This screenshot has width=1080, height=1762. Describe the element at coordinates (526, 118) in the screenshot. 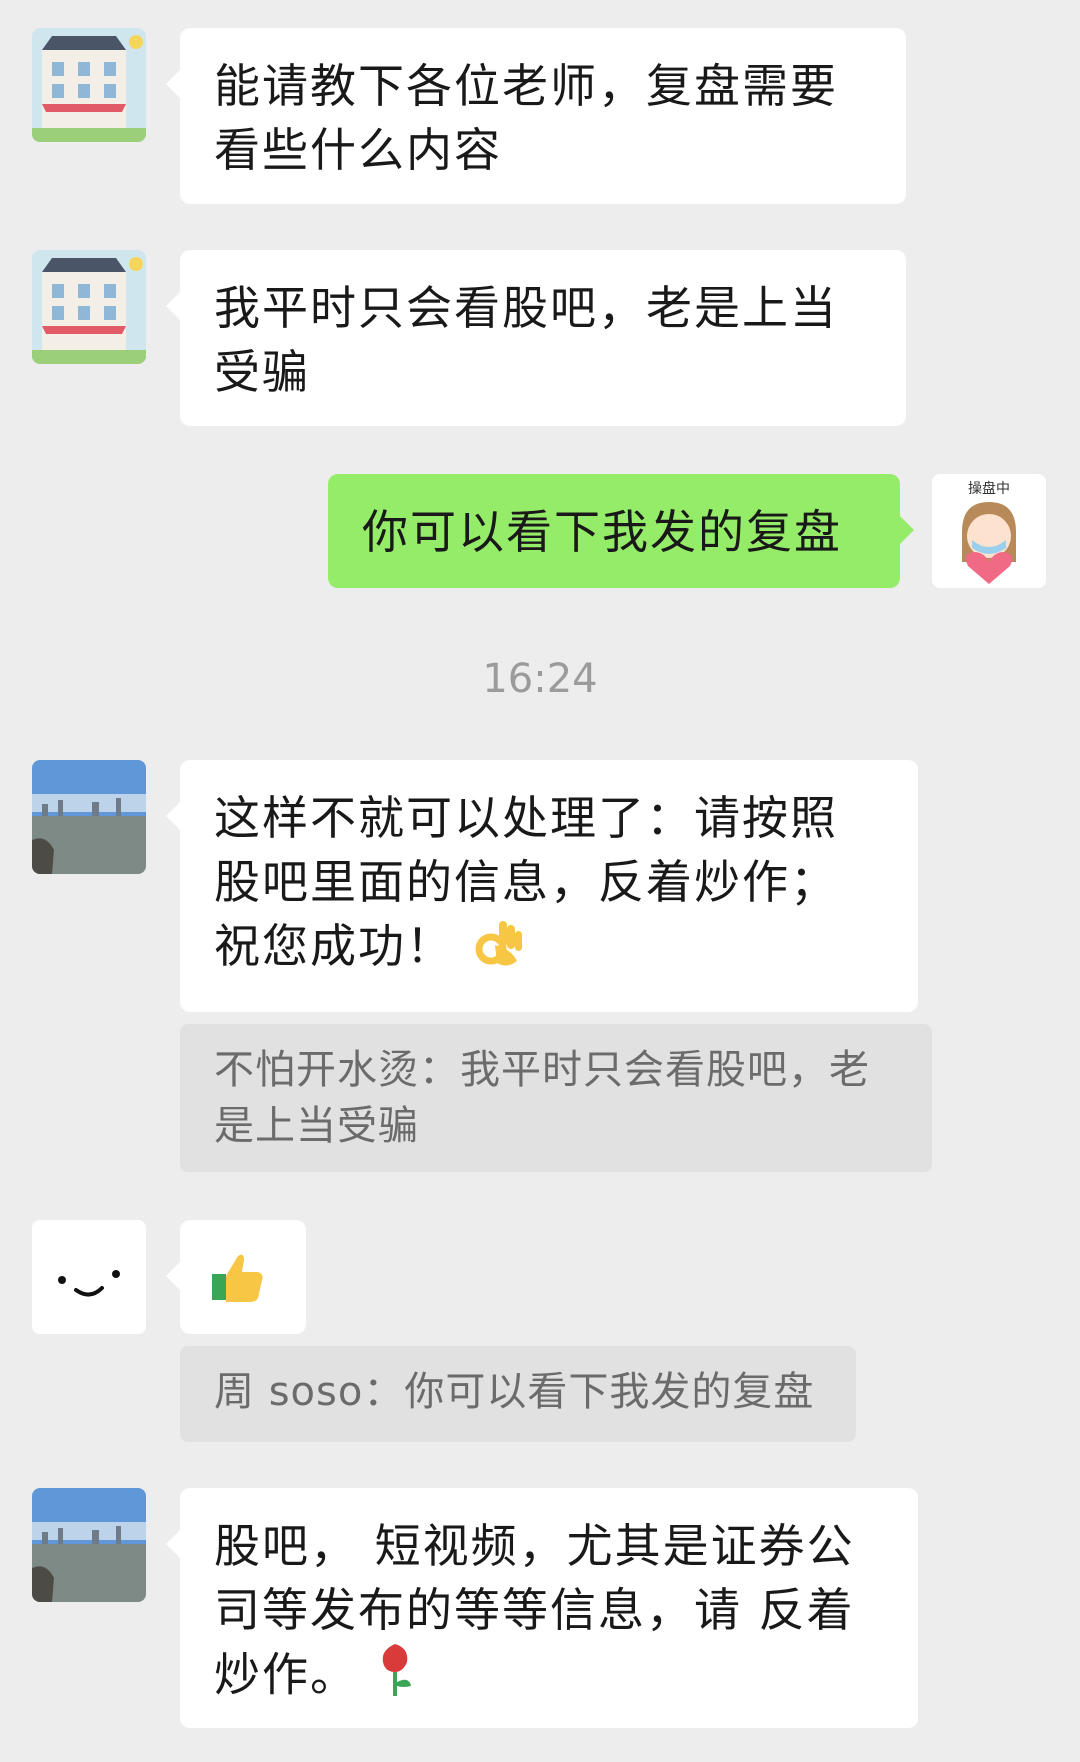

I see `message-text: 能请教下各位老师，复盘需要看些什么内容` at that location.